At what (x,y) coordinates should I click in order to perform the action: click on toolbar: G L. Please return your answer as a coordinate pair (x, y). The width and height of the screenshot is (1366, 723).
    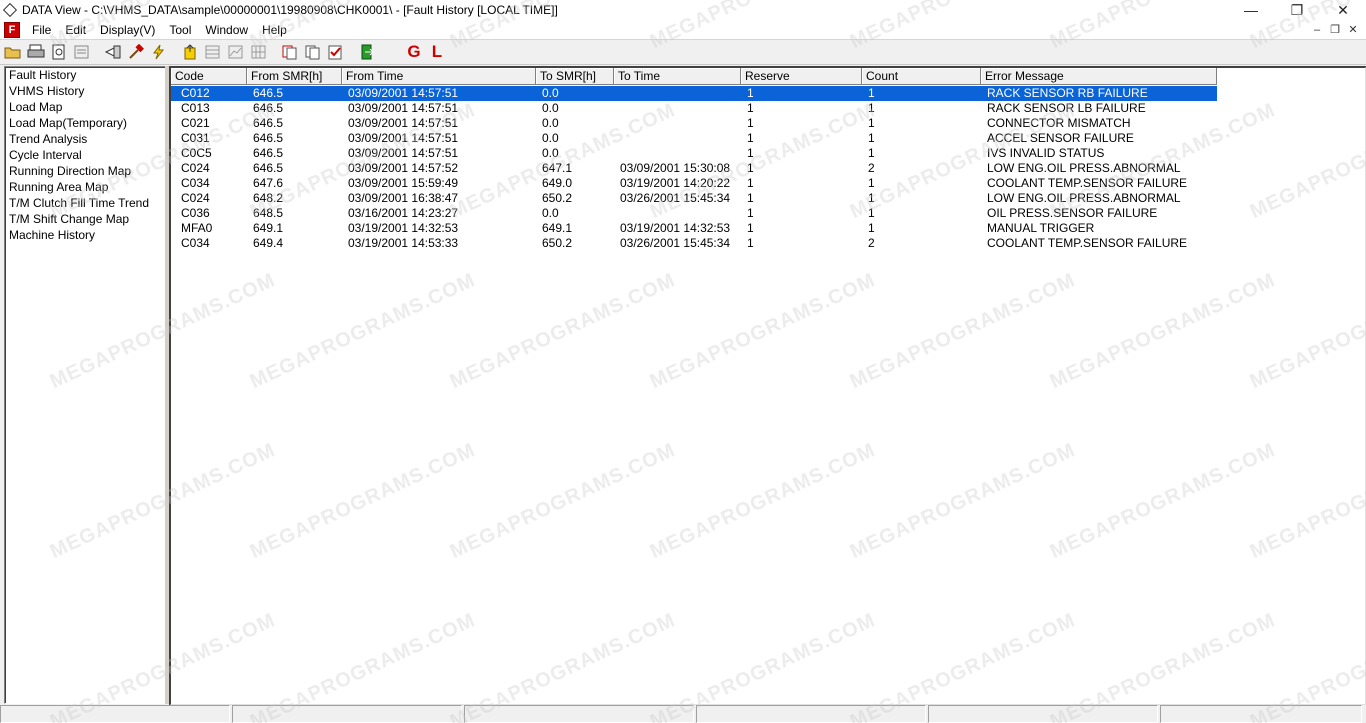
    Looking at the image, I should click on (683, 52).